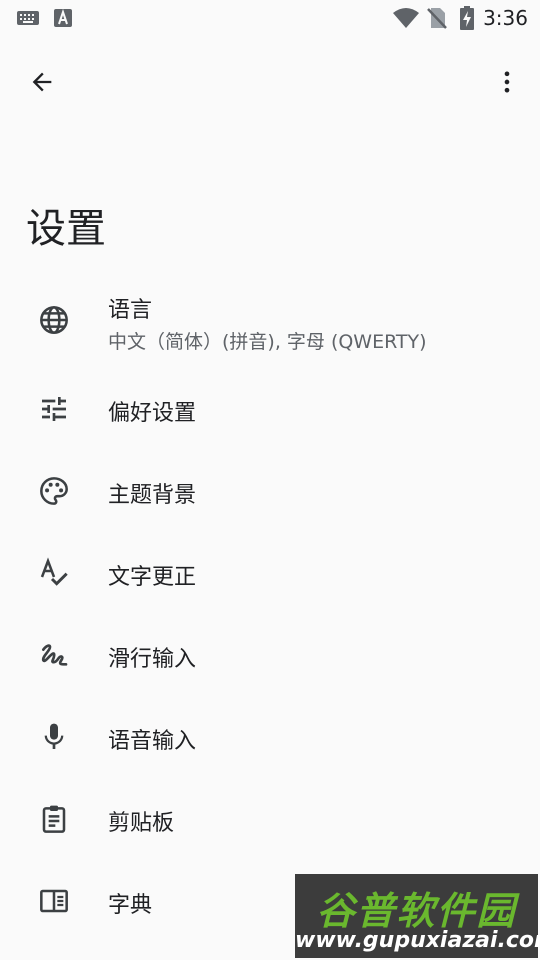  Describe the element at coordinates (152, 577) in the screenshot. I see `settings-item-label: 文字更正` at that location.